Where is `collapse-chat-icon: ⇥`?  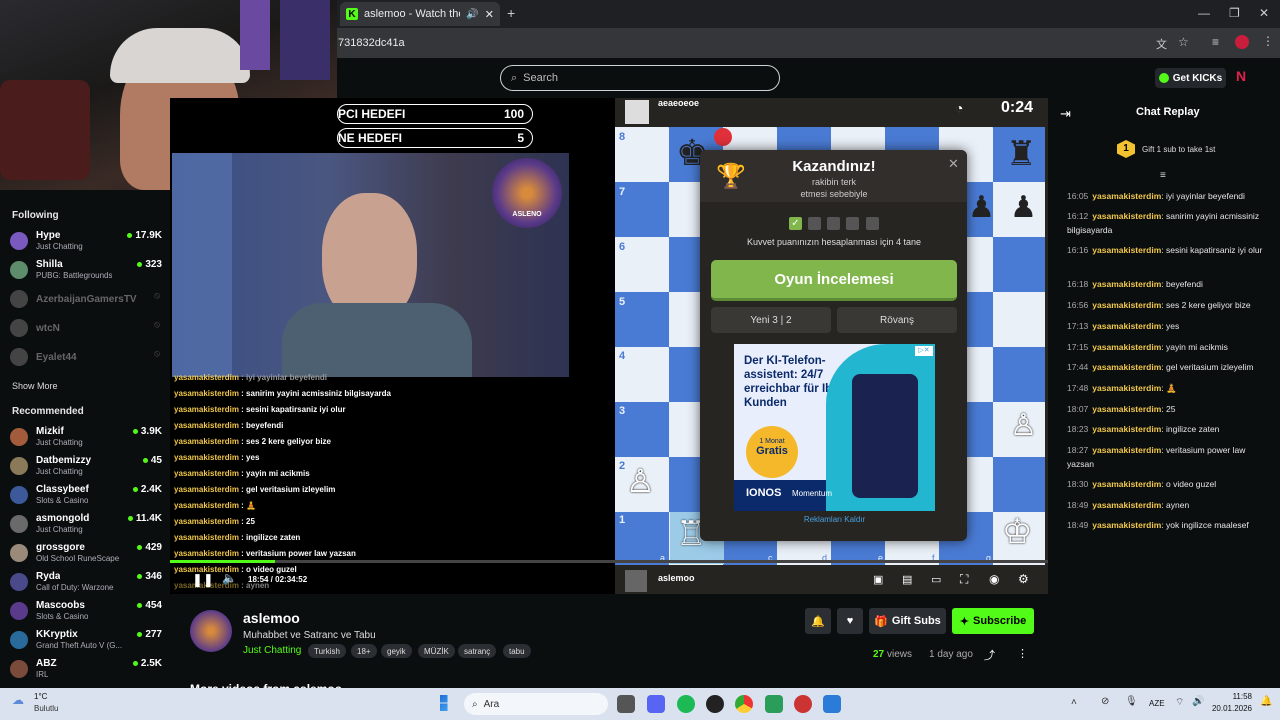
collapse-chat-icon: ⇥ is located at coordinates (1065, 114).